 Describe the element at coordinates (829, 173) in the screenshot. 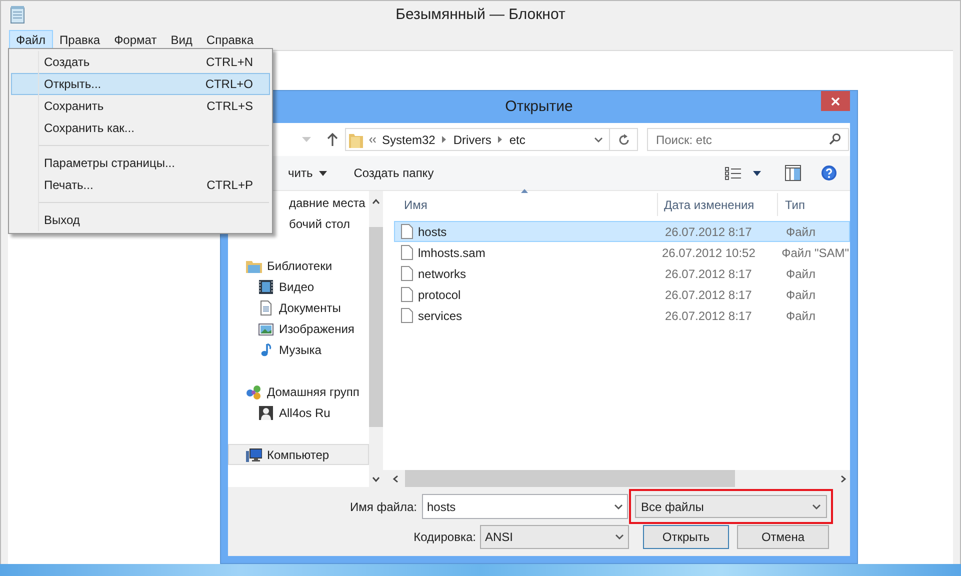

I see `help-icon` at that location.